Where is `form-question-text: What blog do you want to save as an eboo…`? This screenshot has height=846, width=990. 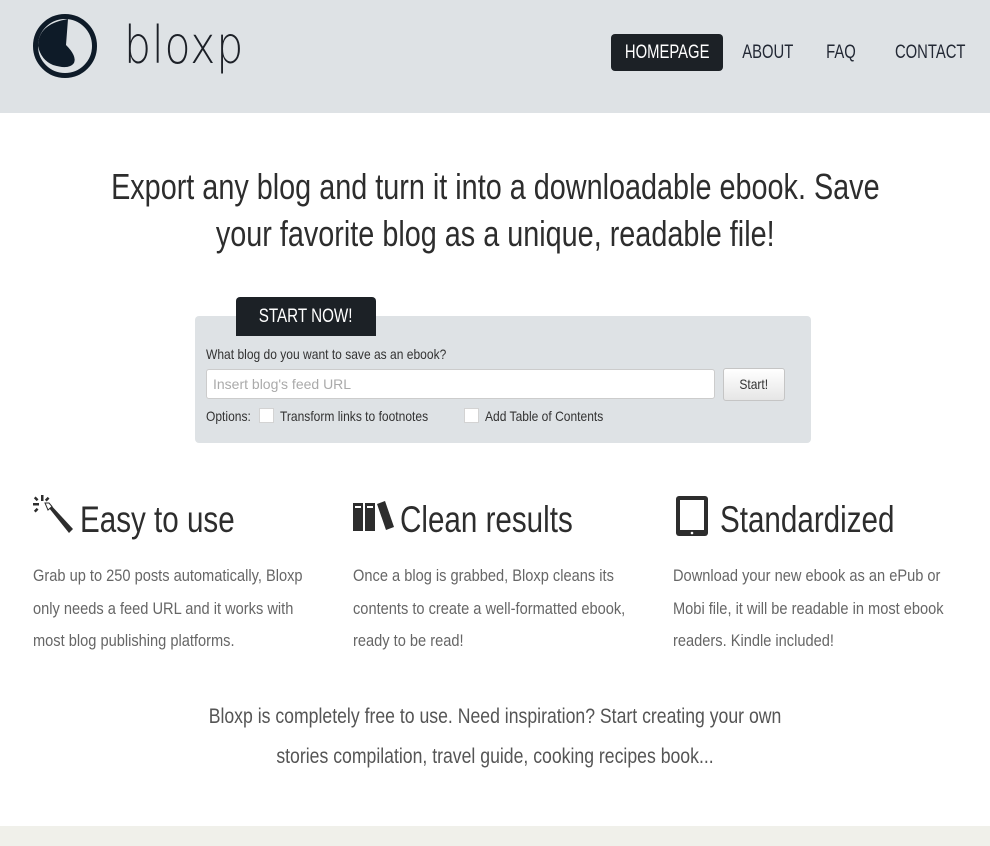
form-question-text: What blog do you want to save as an eboo… is located at coordinates (326, 354).